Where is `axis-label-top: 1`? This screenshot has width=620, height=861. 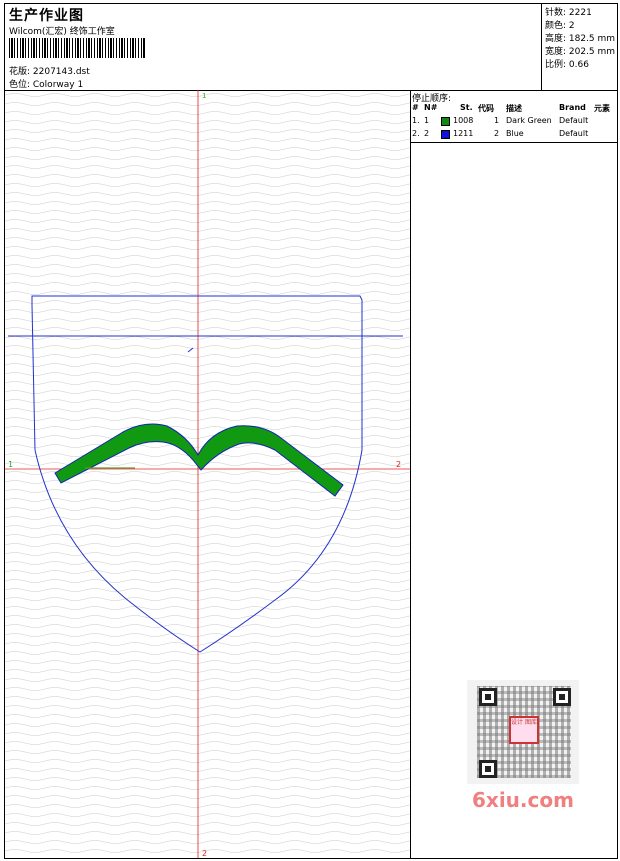 axis-label-top: 1 is located at coordinates (204, 96).